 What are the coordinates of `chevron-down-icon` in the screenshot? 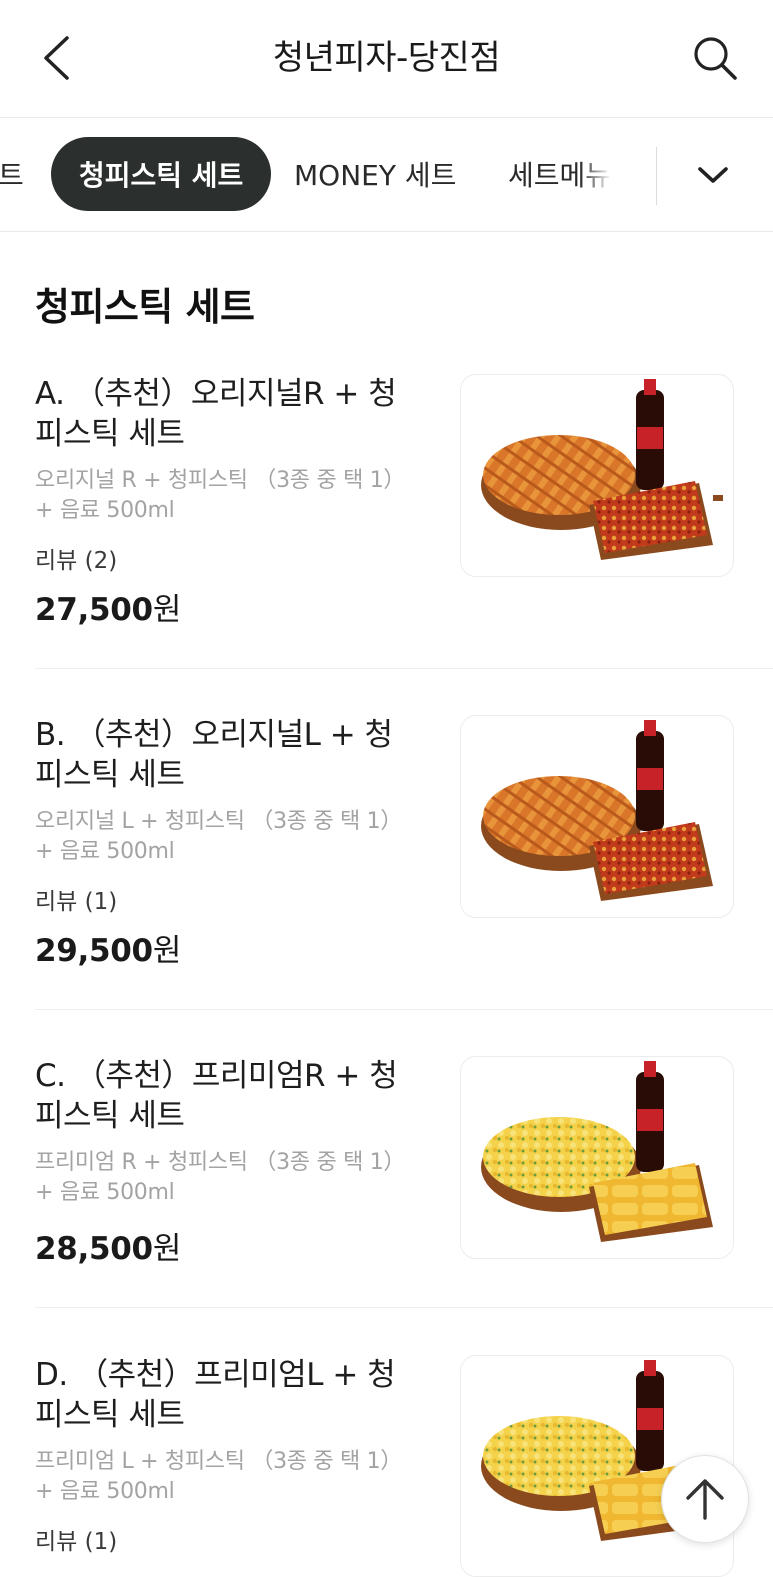 It's located at (713, 175).